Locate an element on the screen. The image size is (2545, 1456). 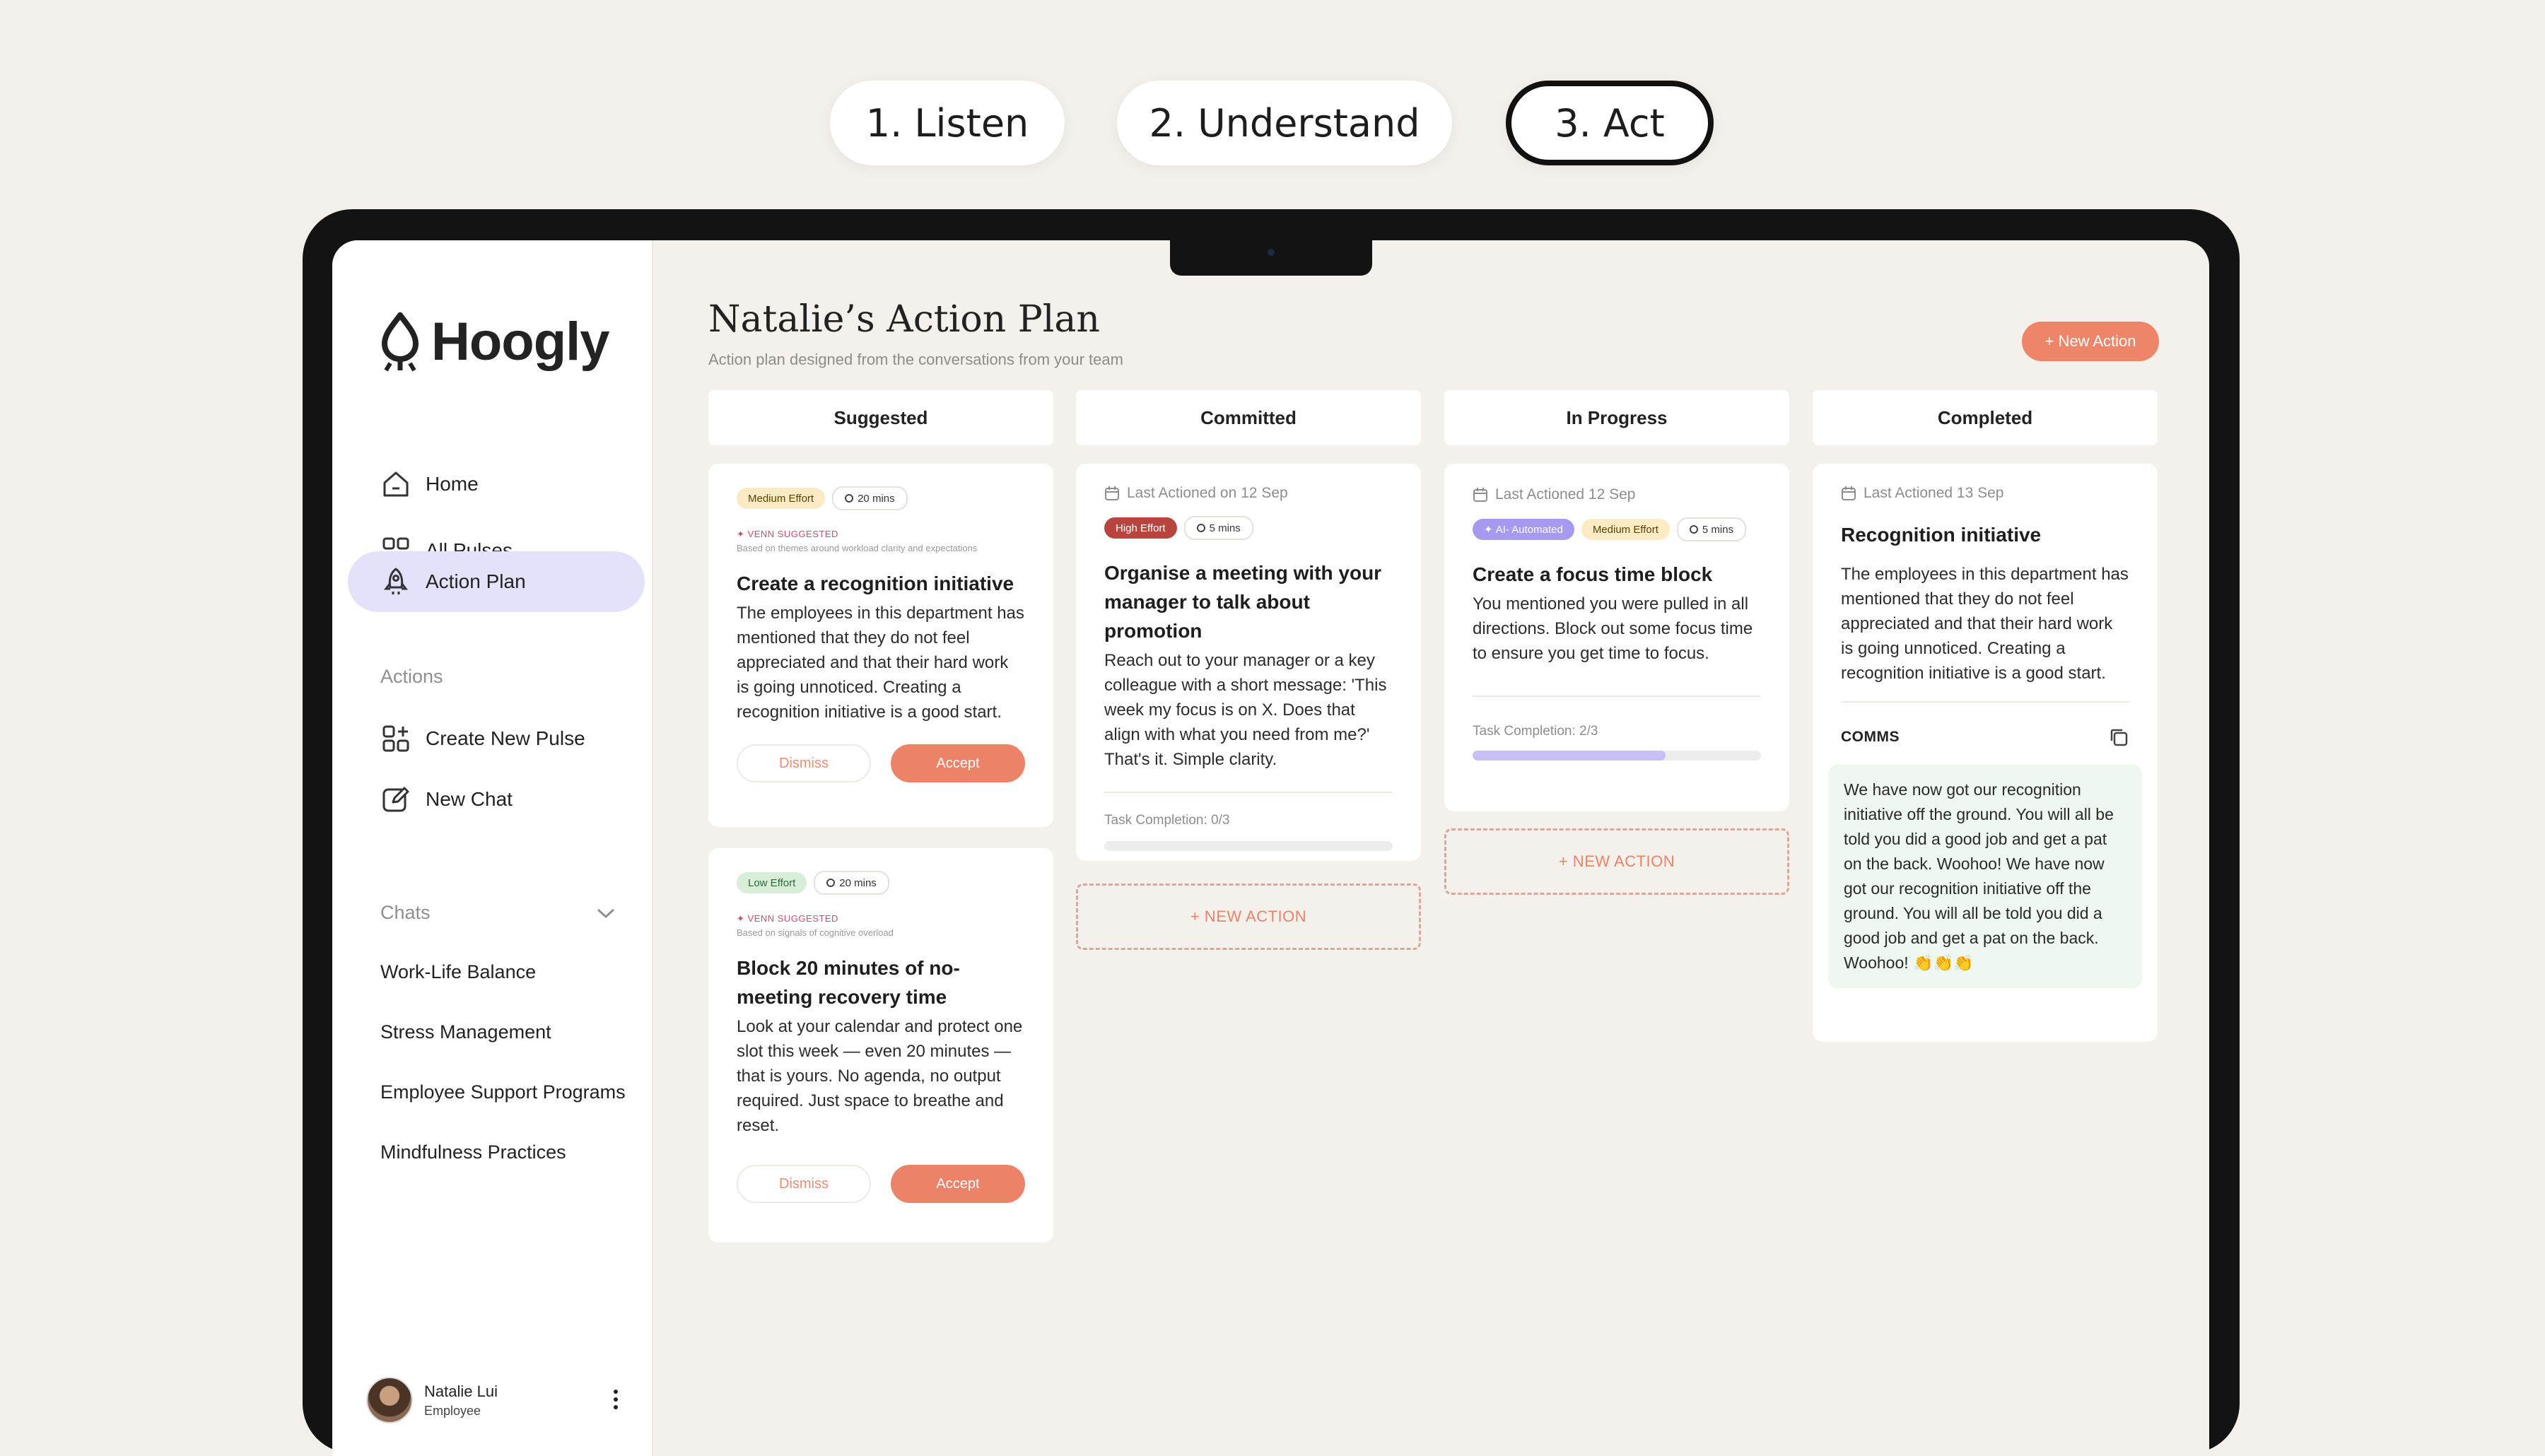
brand-name: Hoogly is located at coordinates (520, 342).